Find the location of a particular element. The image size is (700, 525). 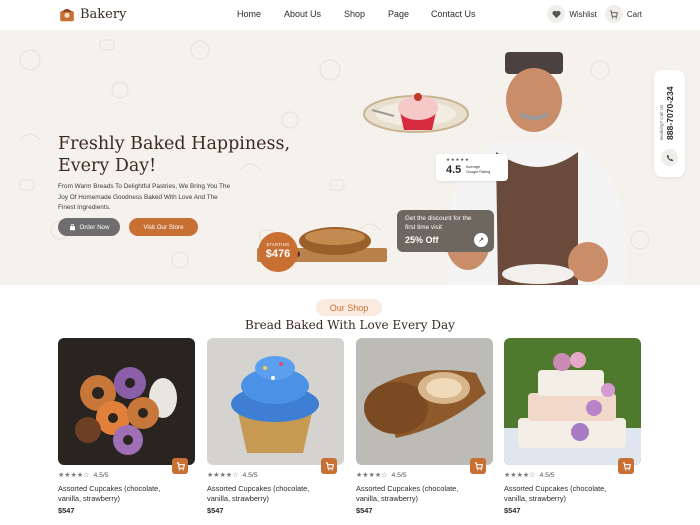

menu-home: Home is located at coordinates (249, 14).